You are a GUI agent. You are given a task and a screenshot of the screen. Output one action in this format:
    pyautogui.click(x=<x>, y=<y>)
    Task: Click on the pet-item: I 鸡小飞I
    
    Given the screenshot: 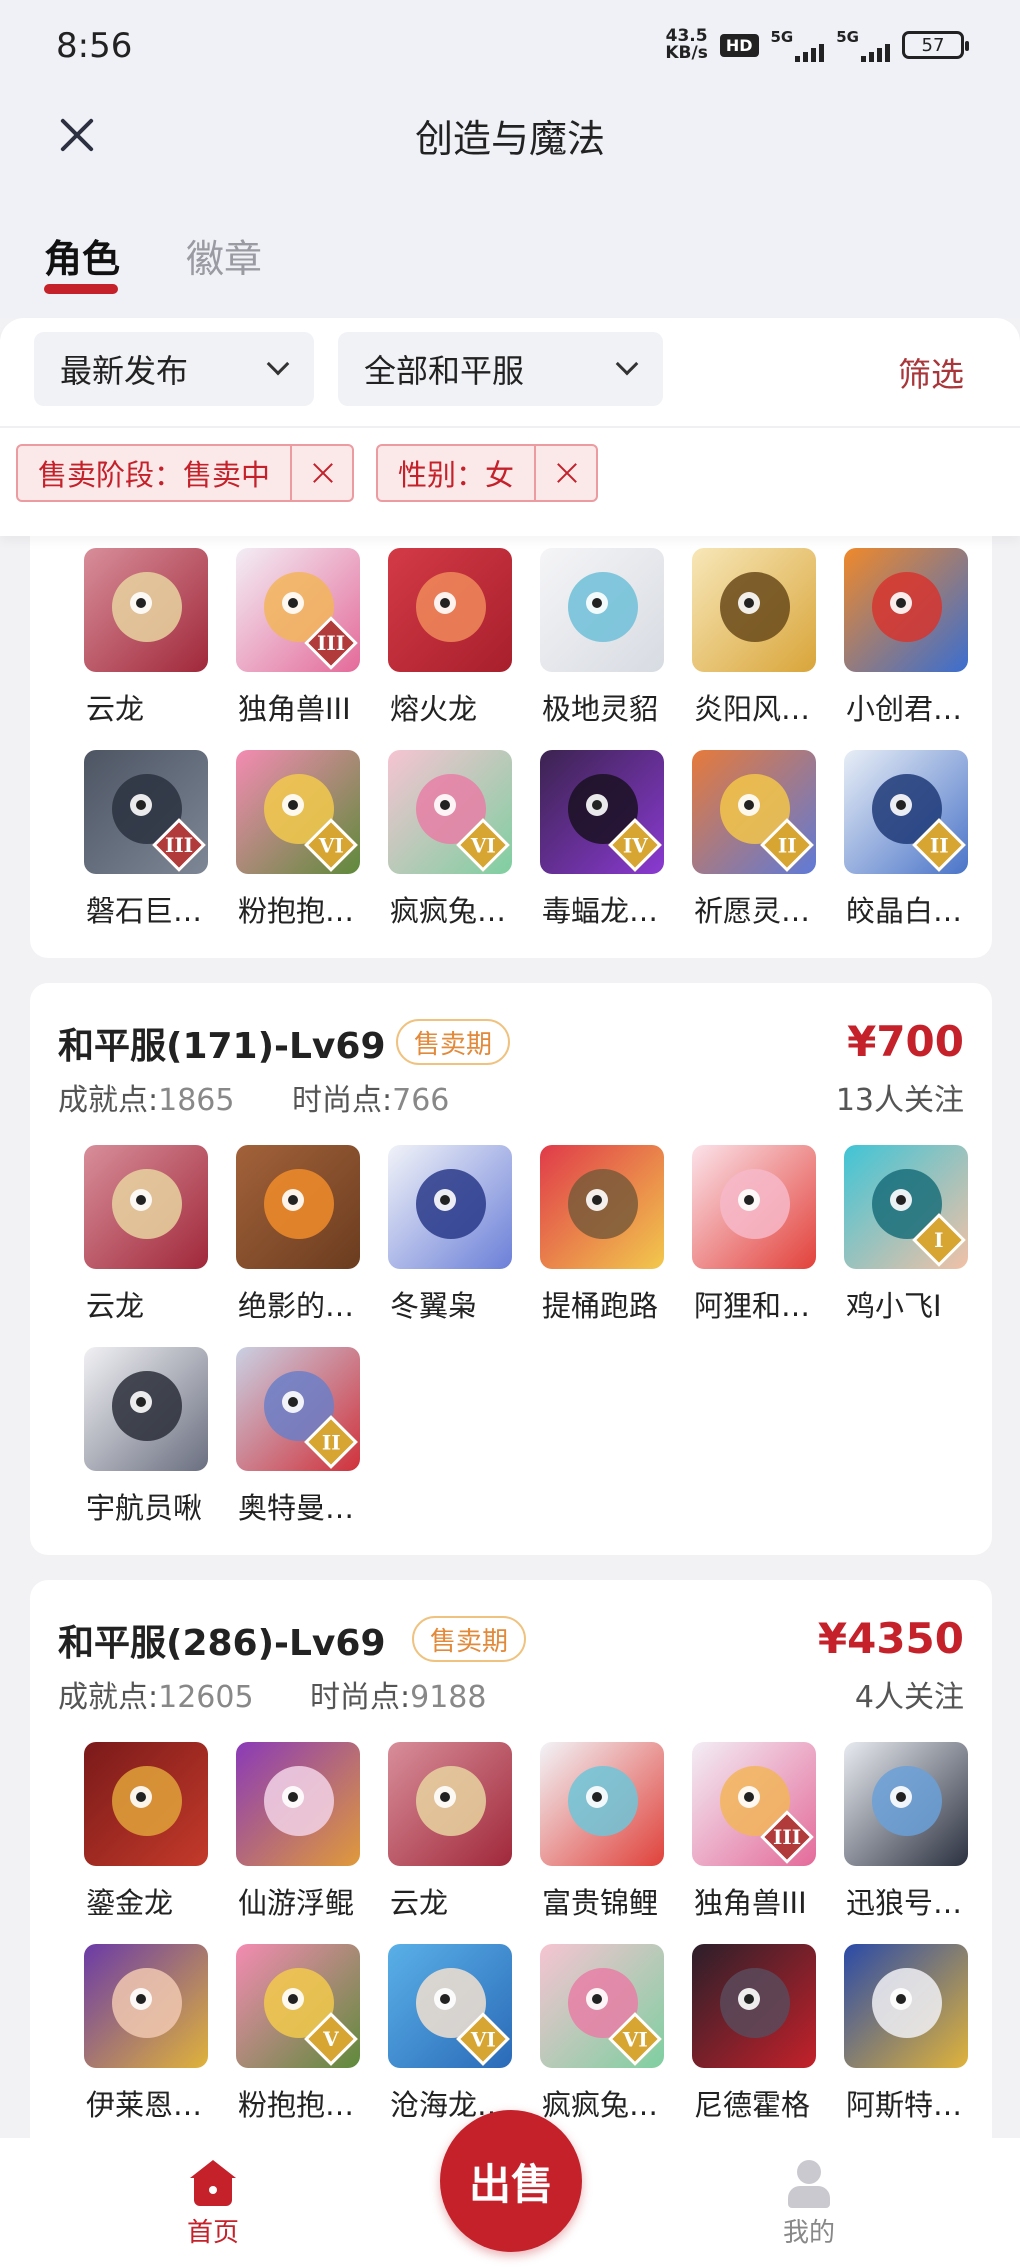 What is the action you would take?
    pyautogui.click(x=920, y=1237)
    